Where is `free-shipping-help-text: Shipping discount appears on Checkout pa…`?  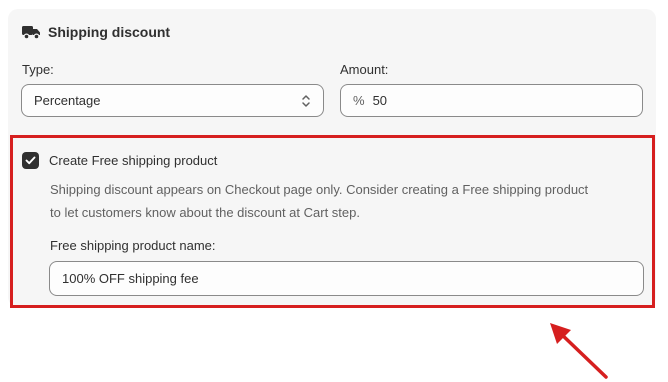
free-shipping-help-text: Shipping discount appears on Checkout pa… is located at coordinates (350, 201).